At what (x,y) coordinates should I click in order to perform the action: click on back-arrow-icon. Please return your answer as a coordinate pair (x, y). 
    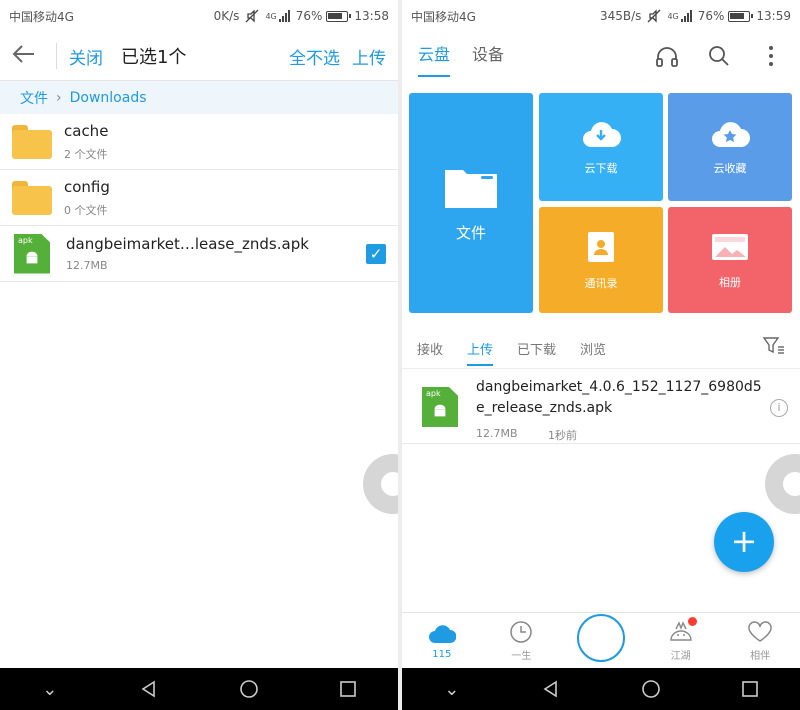
    Looking at the image, I should click on (32, 56).